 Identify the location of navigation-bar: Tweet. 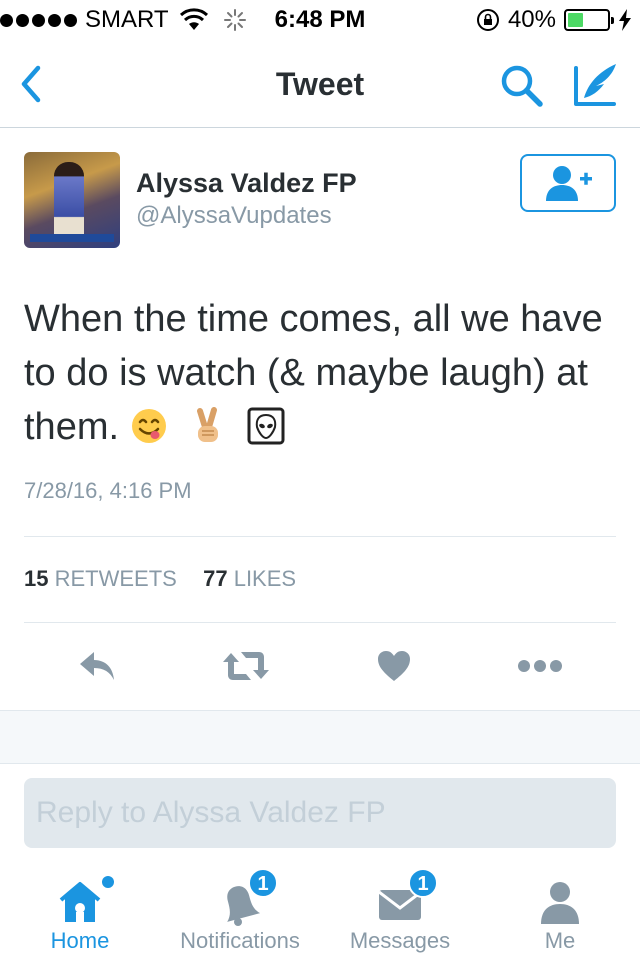
(320, 84).